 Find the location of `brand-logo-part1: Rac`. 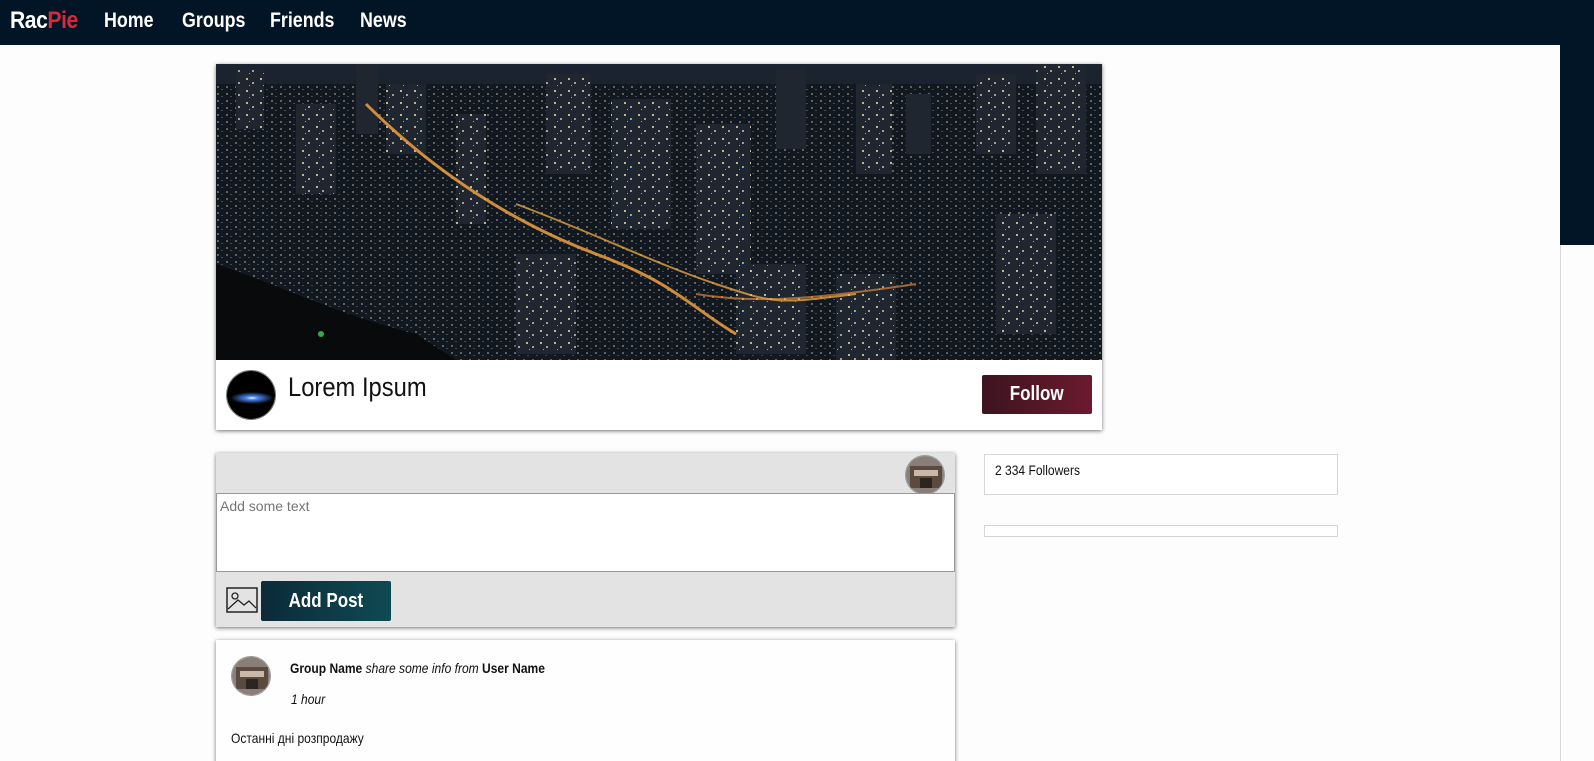

brand-logo-part1: Rac is located at coordinates (29, 20).